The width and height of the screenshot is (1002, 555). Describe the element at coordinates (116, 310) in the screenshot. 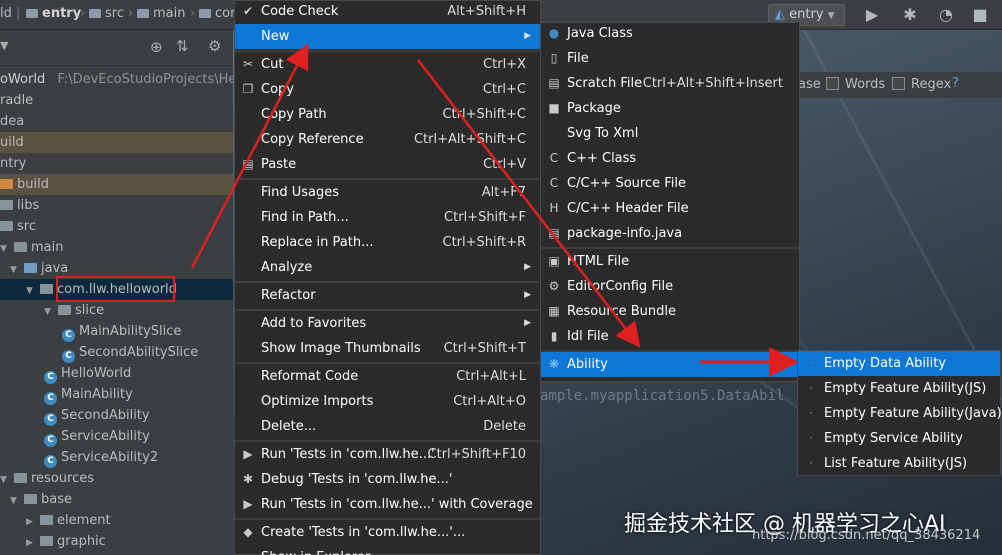

I see `tree-item: ▼ slice` at that location.